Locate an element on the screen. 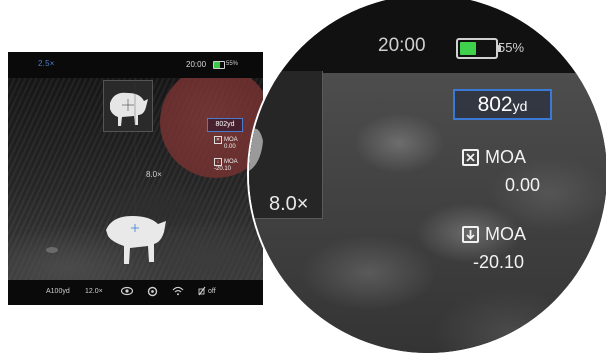 This screenshot has width=606, height=354. windage-icon is located at coordinates (470, 157).